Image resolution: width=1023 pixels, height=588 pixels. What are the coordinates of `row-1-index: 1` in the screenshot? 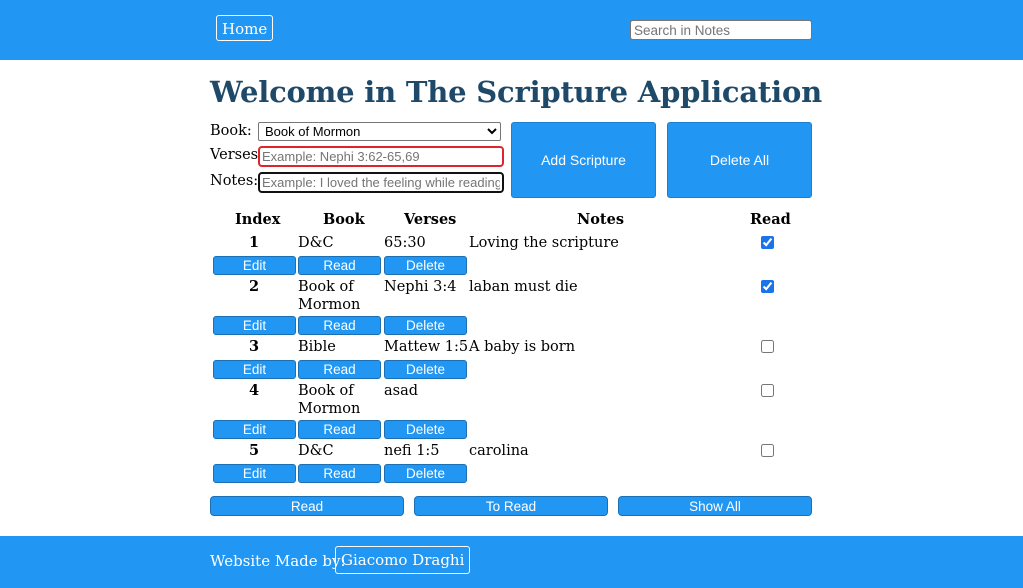 It's located at (254, 242).